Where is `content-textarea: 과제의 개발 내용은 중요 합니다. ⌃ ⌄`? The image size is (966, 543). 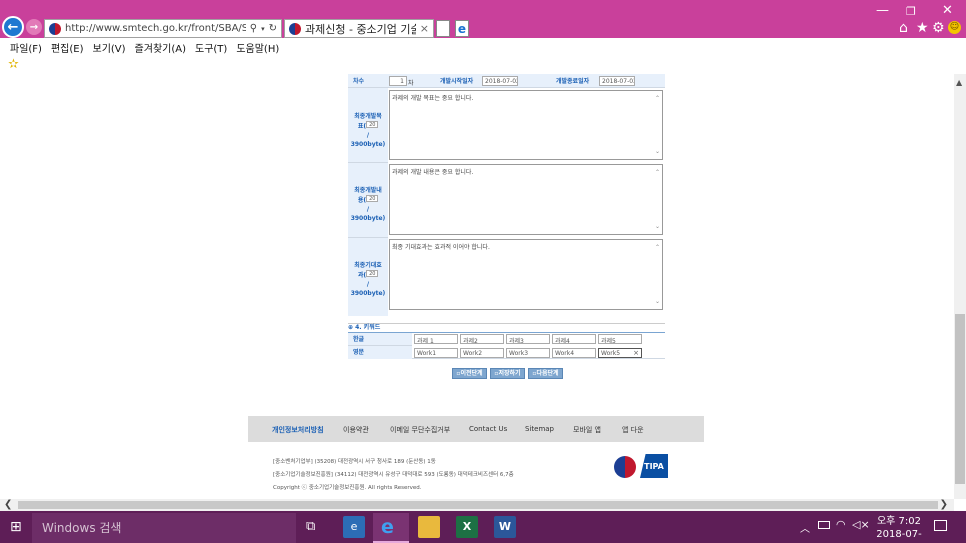 content-textarea: 과제의 개발 내용은 중요 합니다. ⌃ ⌄ is located at coordinates (526, 199).